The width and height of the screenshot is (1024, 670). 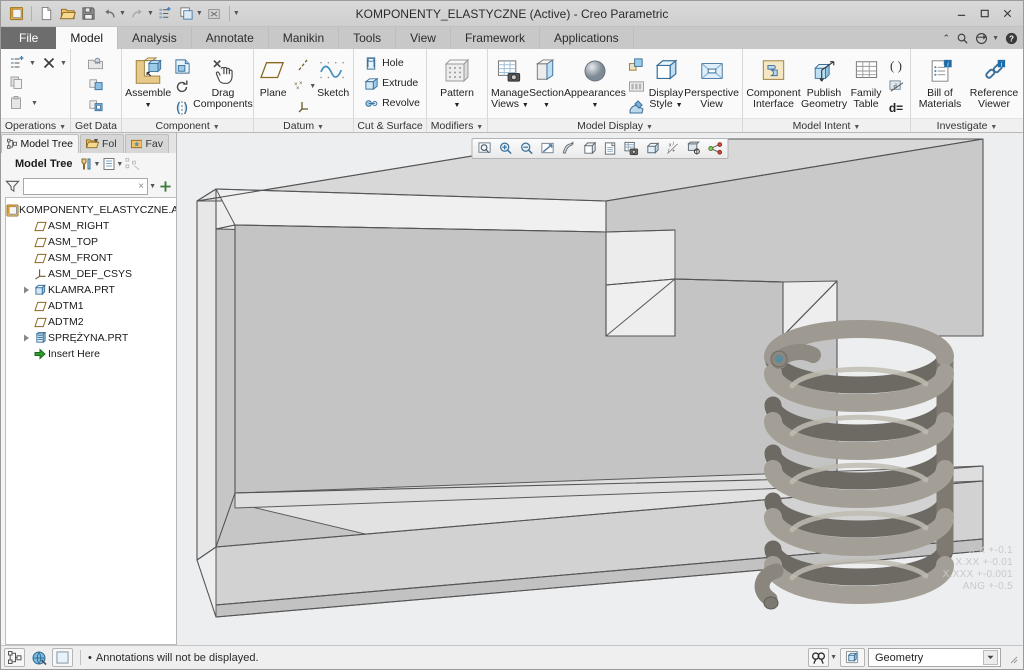 I want to click on import-button, so click(x=96, y=63).